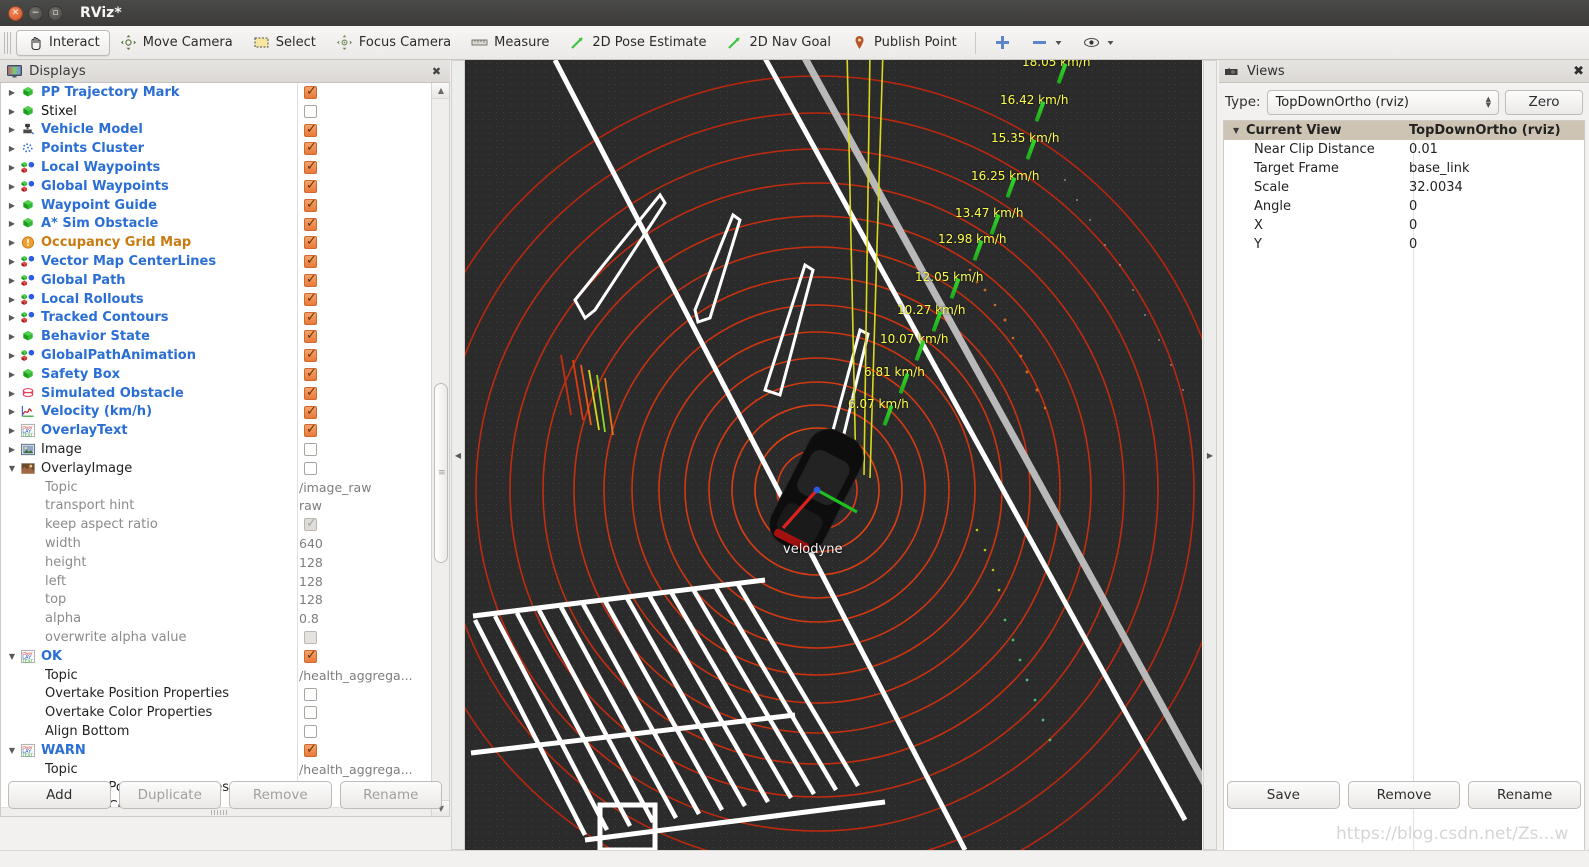 The image size is (1589, 867). Describe the element at coordinates (1404, 130) in the screenshot. I see `current-view-header-row: ▼ Current View TopDownOrtho (rviz)` at that location.